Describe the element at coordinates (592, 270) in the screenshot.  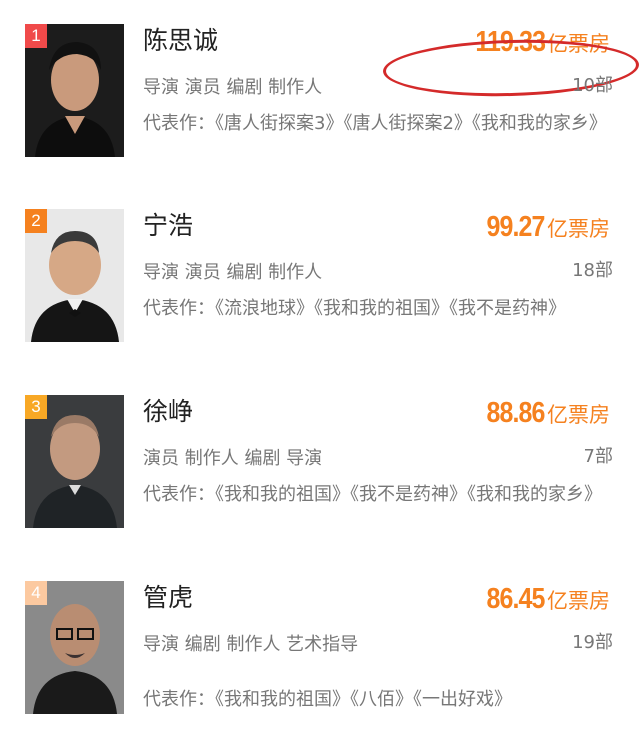
I see `film-count: 18部` at that location.